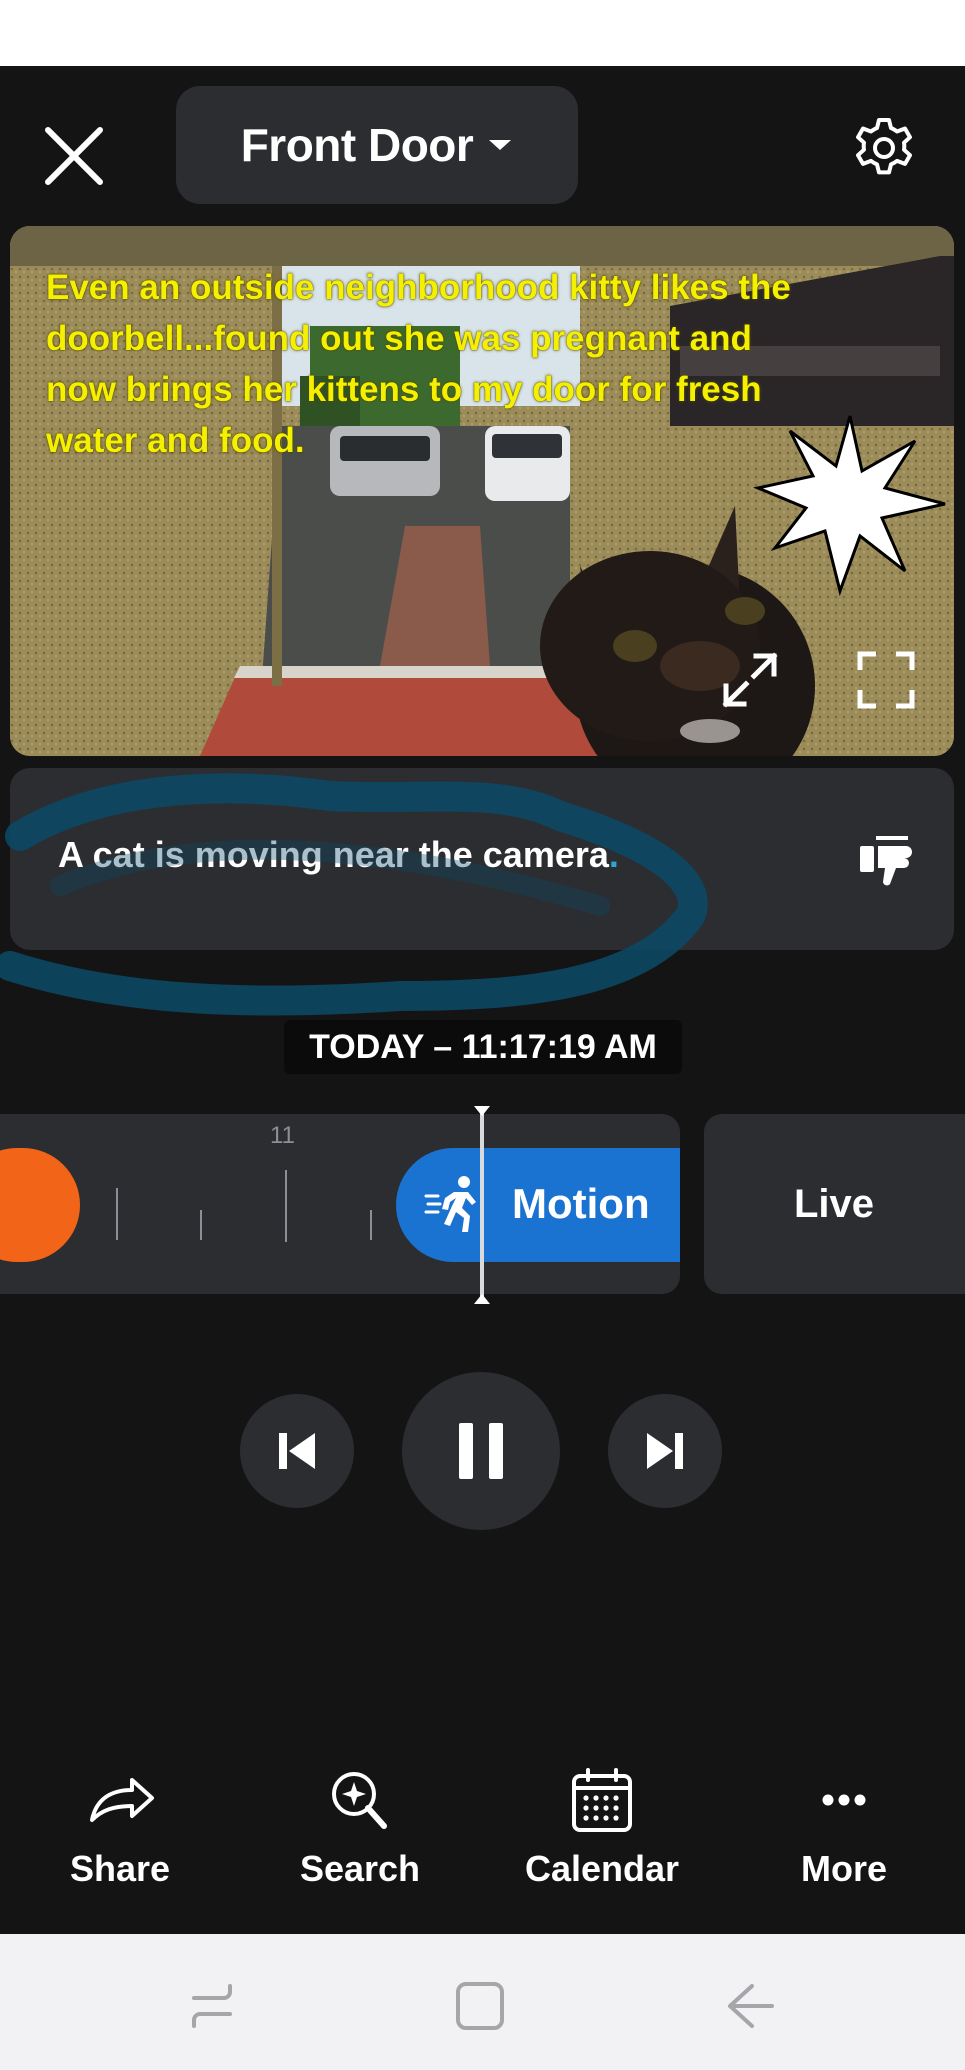 The height and width of the screenshot is (2070, 965). I want to click on pause-button, so click(481, 1451).